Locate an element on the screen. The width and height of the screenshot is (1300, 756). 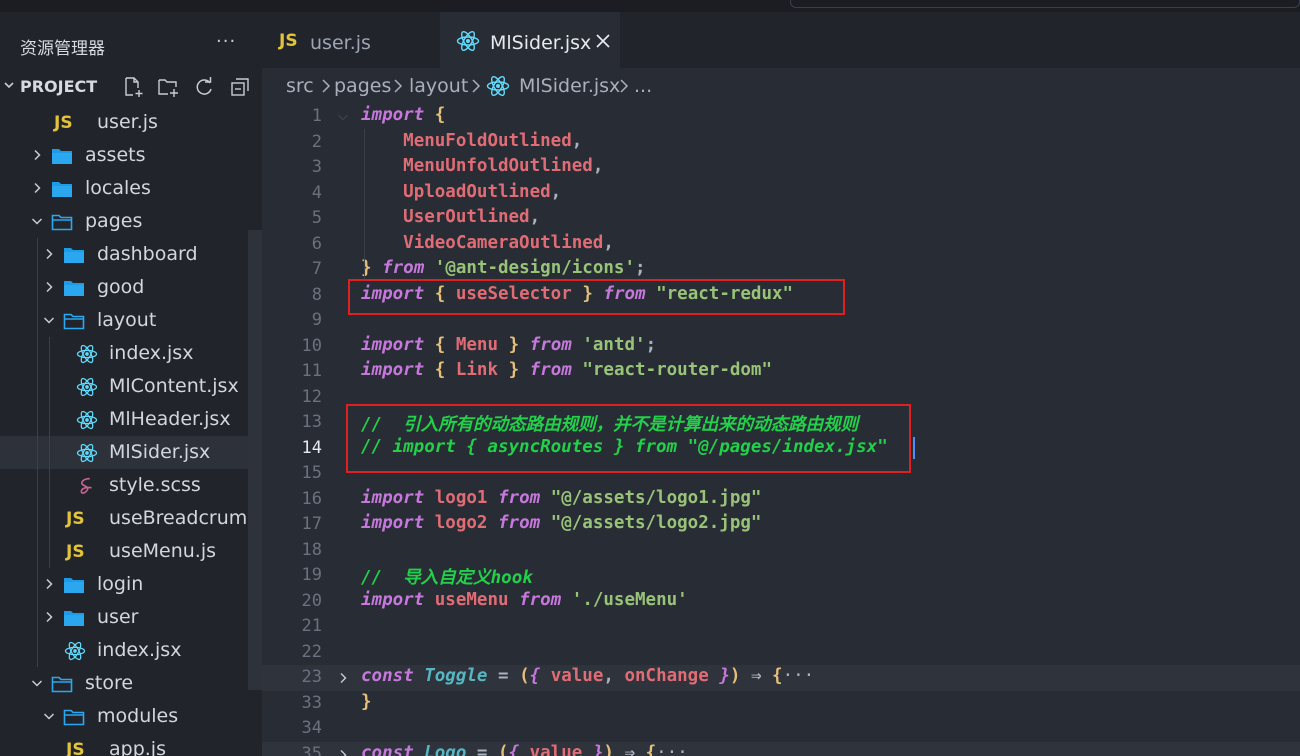
line-number: 7 is located at coordinates (316, 269).